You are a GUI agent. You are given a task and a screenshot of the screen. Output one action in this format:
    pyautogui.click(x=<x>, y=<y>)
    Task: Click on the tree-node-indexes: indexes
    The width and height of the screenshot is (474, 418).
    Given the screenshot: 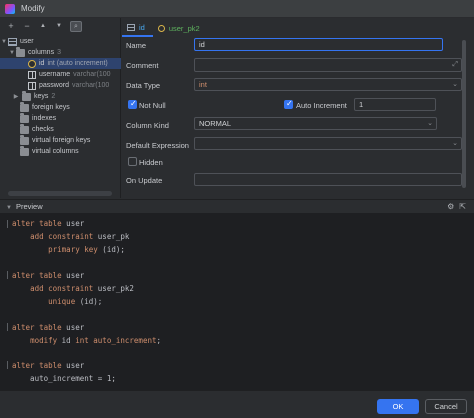 What is the action you would take?
    pyautogui.click(x=60, y=118)
    